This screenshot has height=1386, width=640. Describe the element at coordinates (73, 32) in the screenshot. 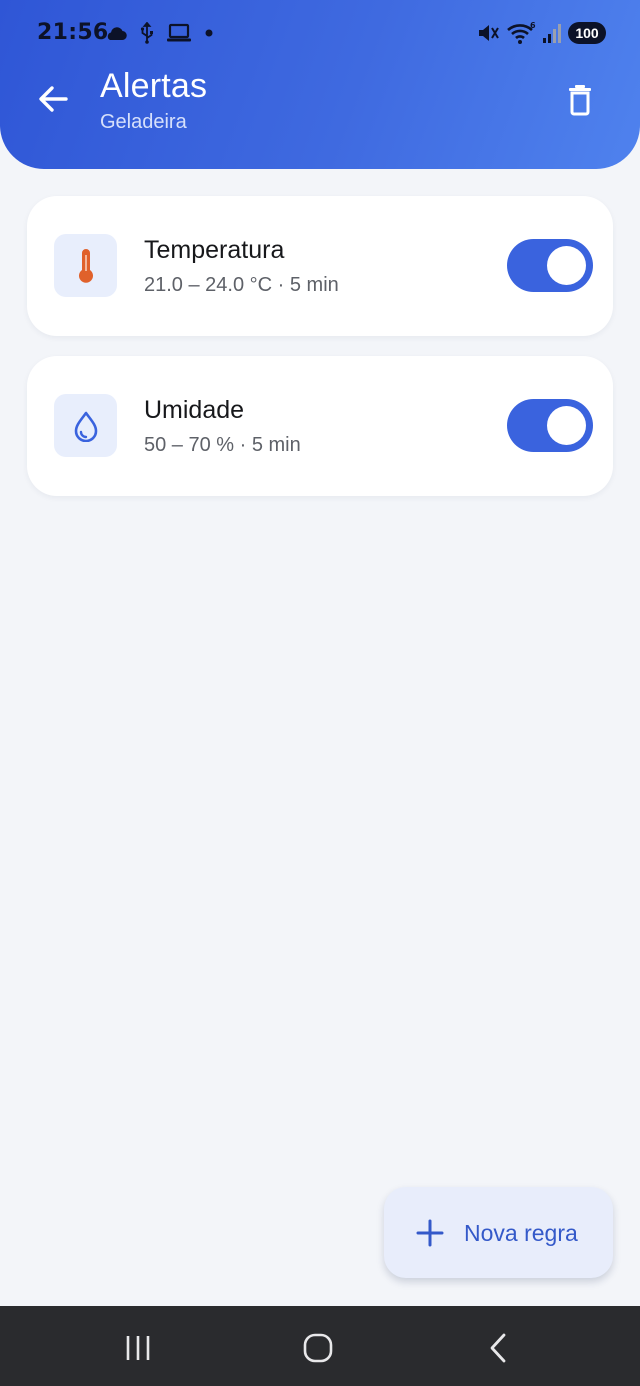

I see `status-time: 21:56` at that location.